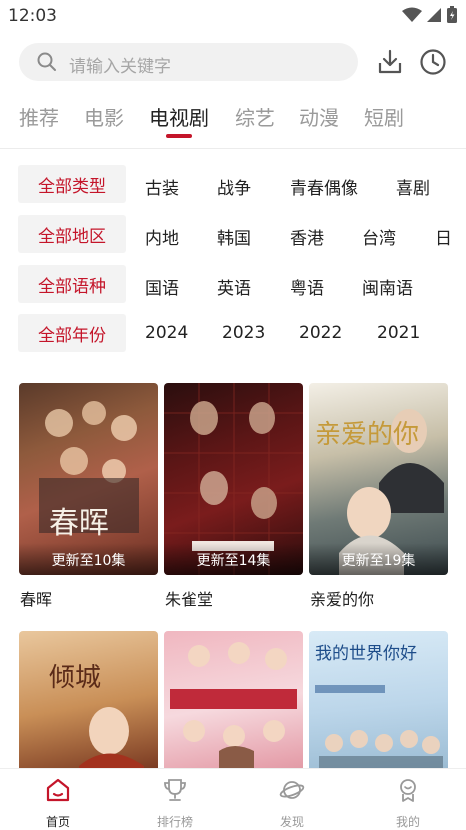 The image size is (466, 830). What do you see at coordinates (233, 119) in the screenshot?
I see `category-tabs: 推荐 电影 电视剧 综艺 动漫 短剧` at bounding box center [233, 119].